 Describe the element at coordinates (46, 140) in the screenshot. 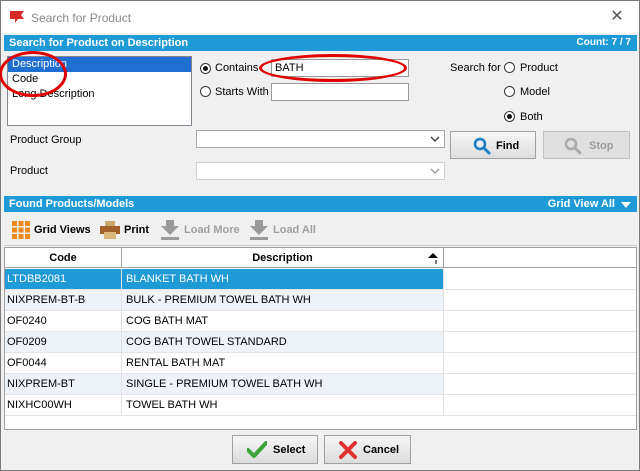

I see `product-group-label: Product Group` at that location.